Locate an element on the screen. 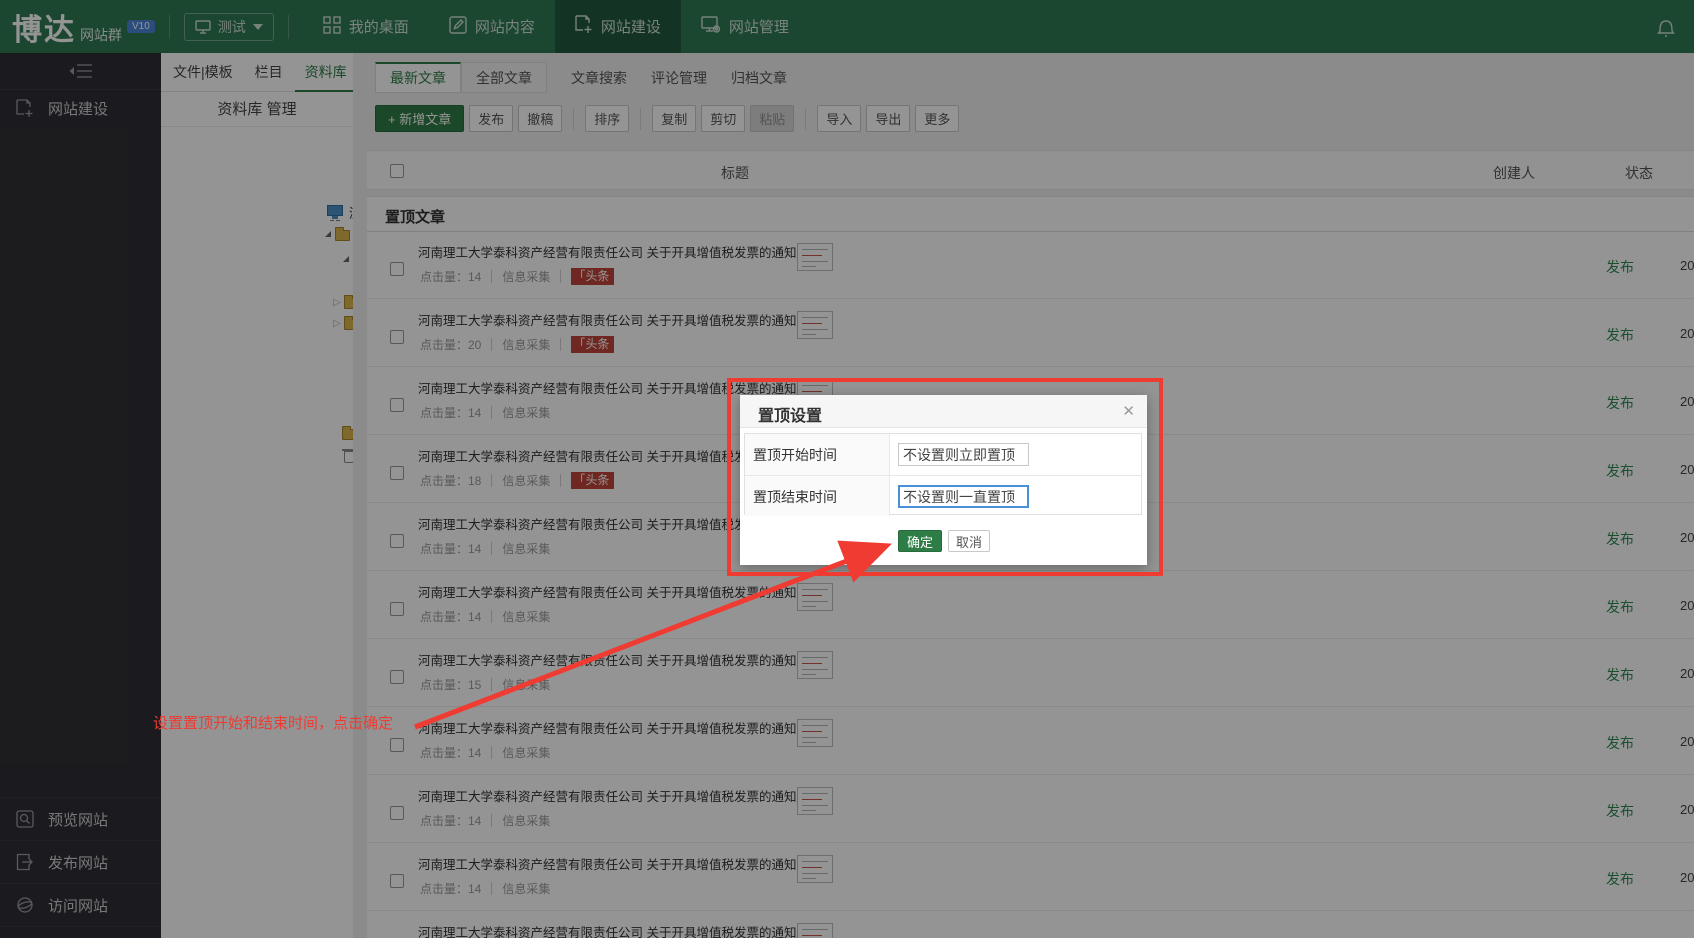 The height and width of the screenshot is (938, 1694). form-field-label: 置顶开始时间 is located at coordinates (795, 455).